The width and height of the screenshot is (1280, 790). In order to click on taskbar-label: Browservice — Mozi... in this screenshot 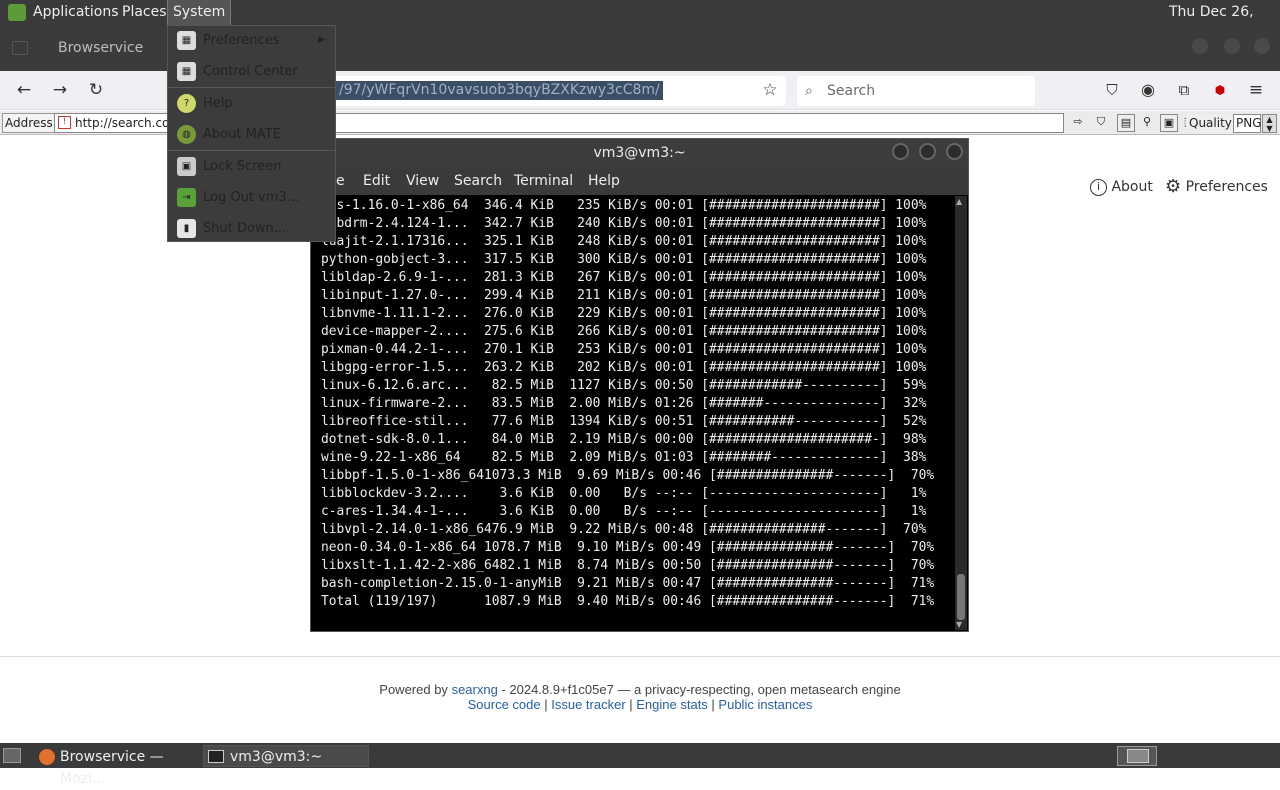, I will do `click(112, 768)`.